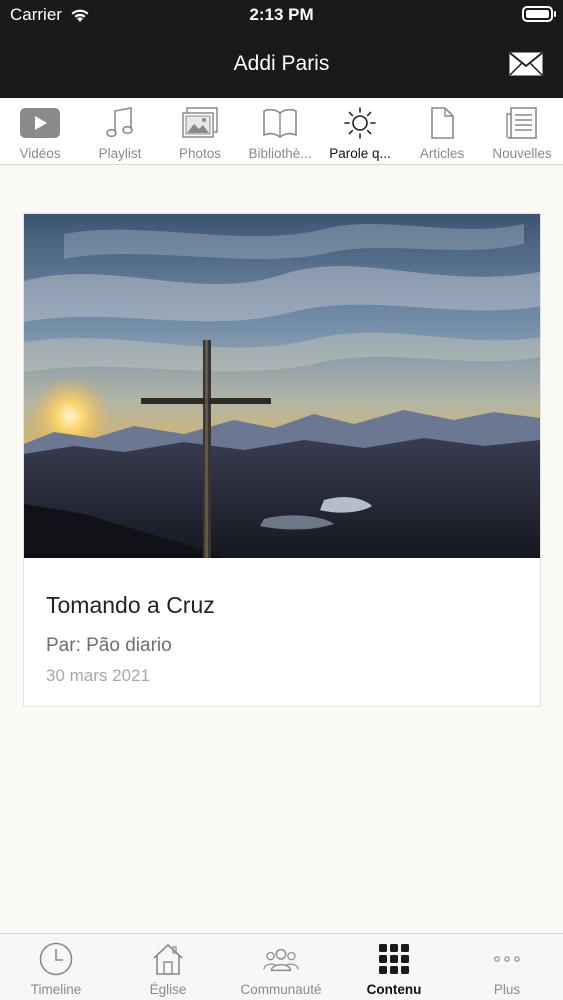 The image size is (563, 1000). I want to click on tab-nouvelles: Nouvelles, so click(522, 131).